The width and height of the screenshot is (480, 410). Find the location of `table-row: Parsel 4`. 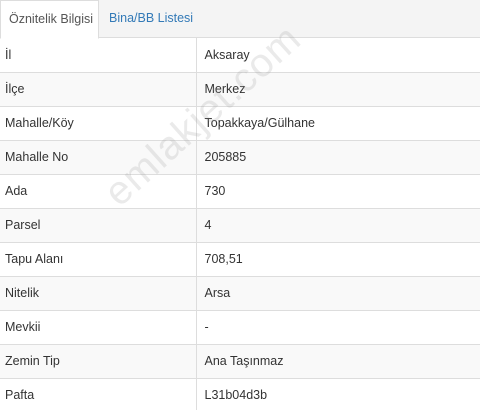

table-row: Parsel 4 is located at coordinates (240, 225).